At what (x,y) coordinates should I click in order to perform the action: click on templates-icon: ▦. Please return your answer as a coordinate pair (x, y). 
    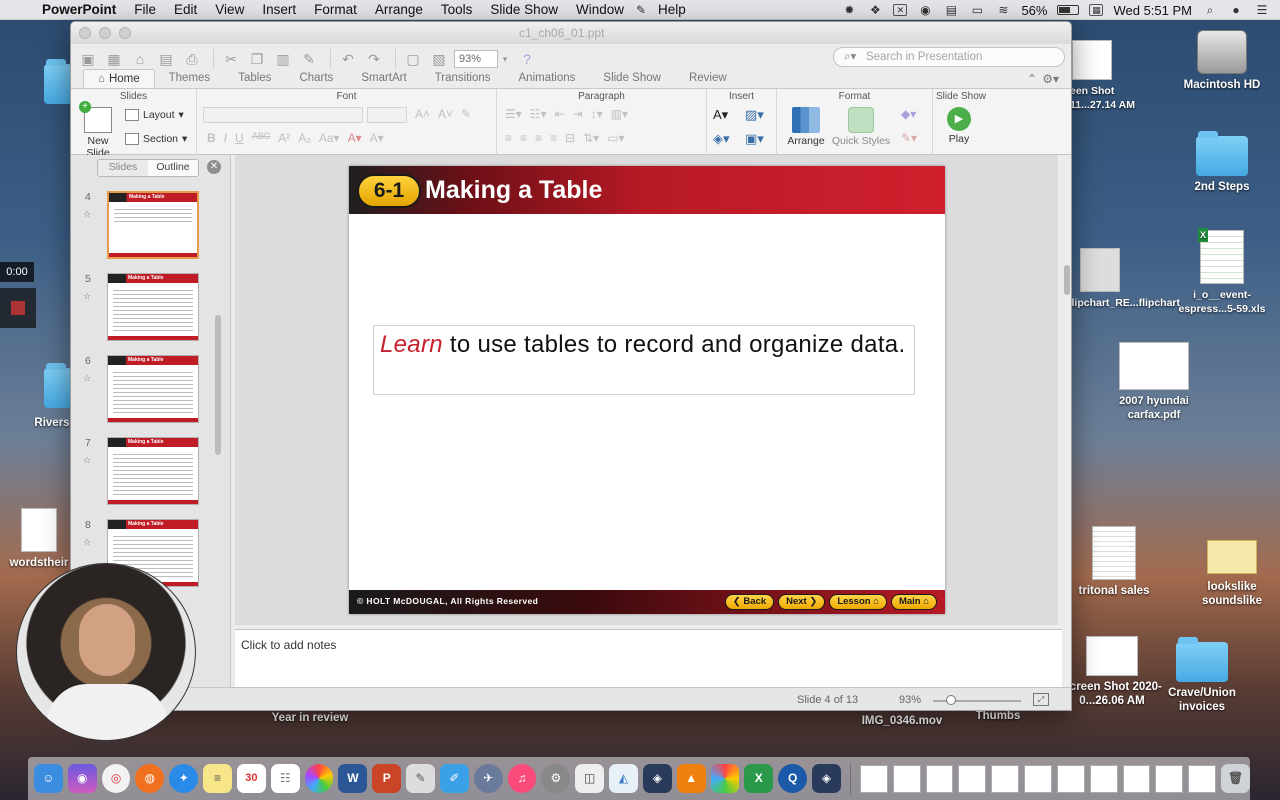
    Looking at the image, I should click on (114, 59).